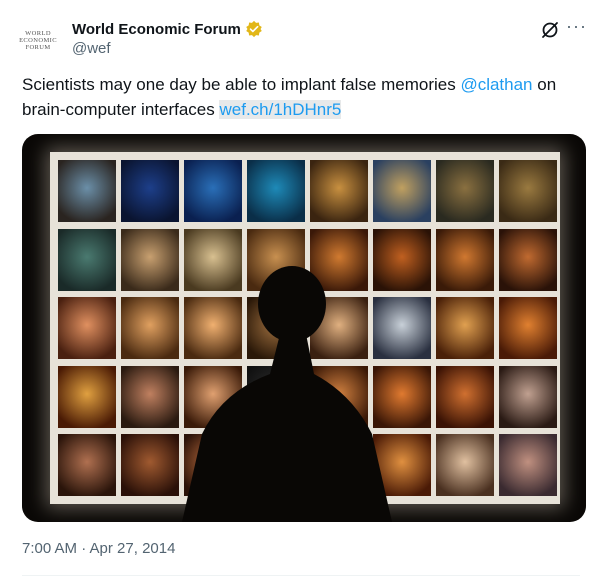  What do you see at coordinates (156, 29) in the screenshot?
I see `display-name: World Economic Forum` at bounding box center [156, 29].